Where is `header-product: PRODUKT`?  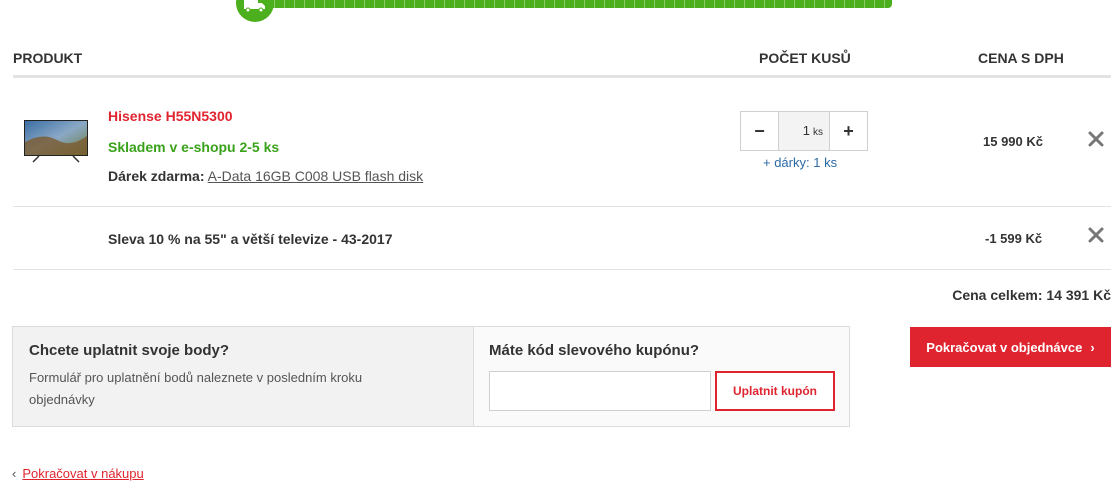
header-product: PRODUKT is located at coordinates (48, 58).